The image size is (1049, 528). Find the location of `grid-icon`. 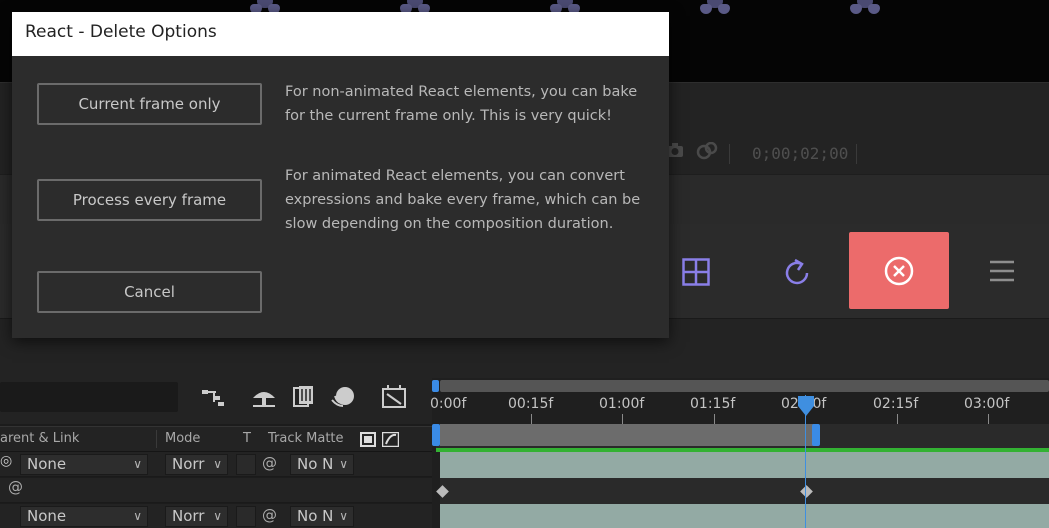

grid-icon is located at coordinates (696, 272).